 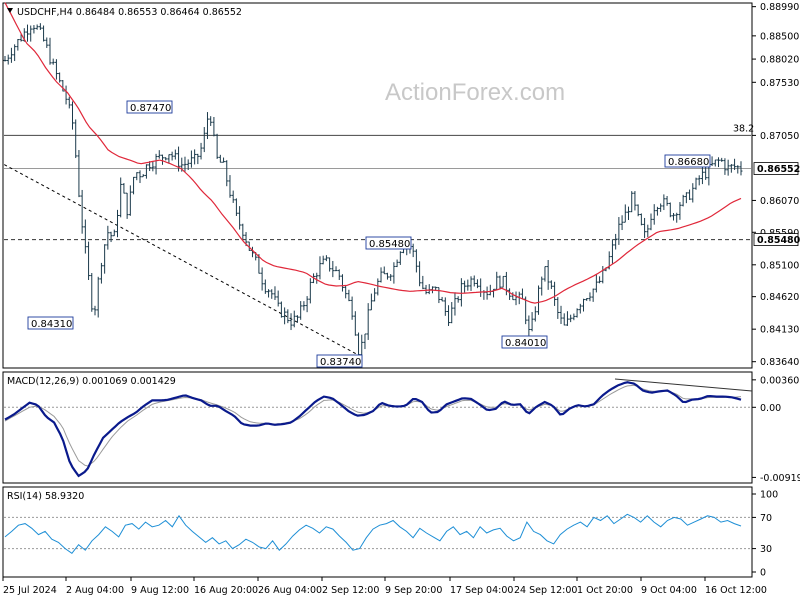 I want to click on y-tick: 0.87050, so click(x=775, y=136).